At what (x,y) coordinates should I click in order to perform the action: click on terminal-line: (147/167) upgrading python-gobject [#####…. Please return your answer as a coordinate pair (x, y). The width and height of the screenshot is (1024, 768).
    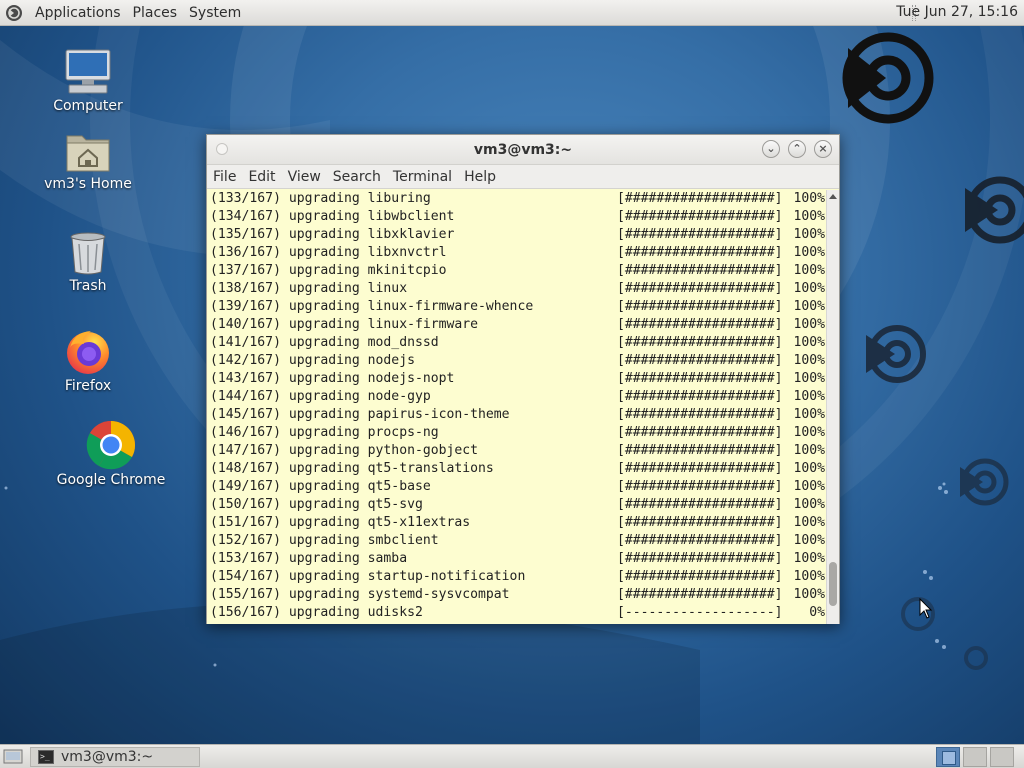
    Looking at the image, I should click on (517, 451).